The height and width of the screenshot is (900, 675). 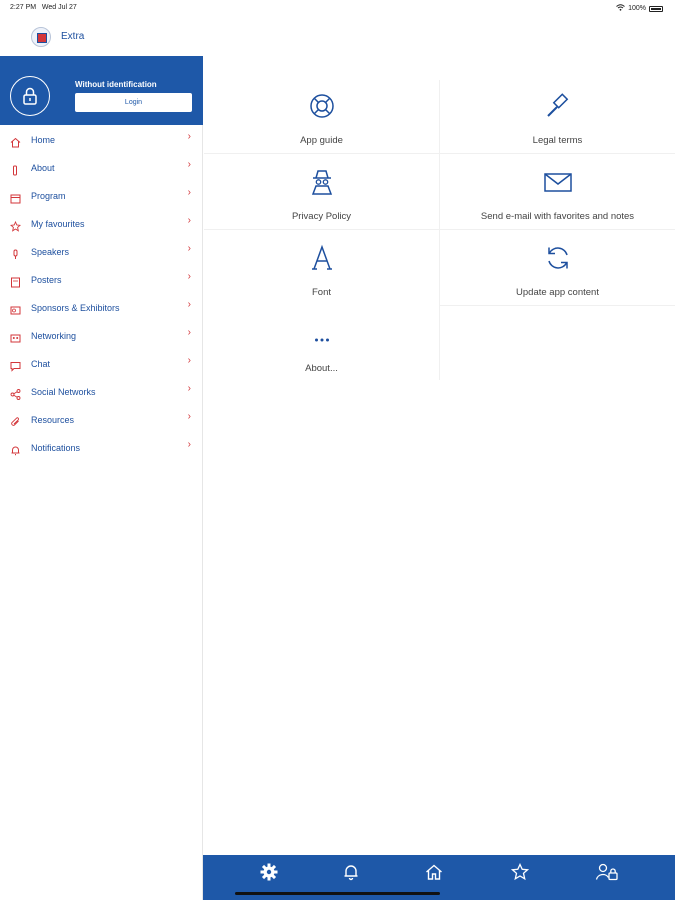 I want to click on home-indicator, so click(x=337, y=893).